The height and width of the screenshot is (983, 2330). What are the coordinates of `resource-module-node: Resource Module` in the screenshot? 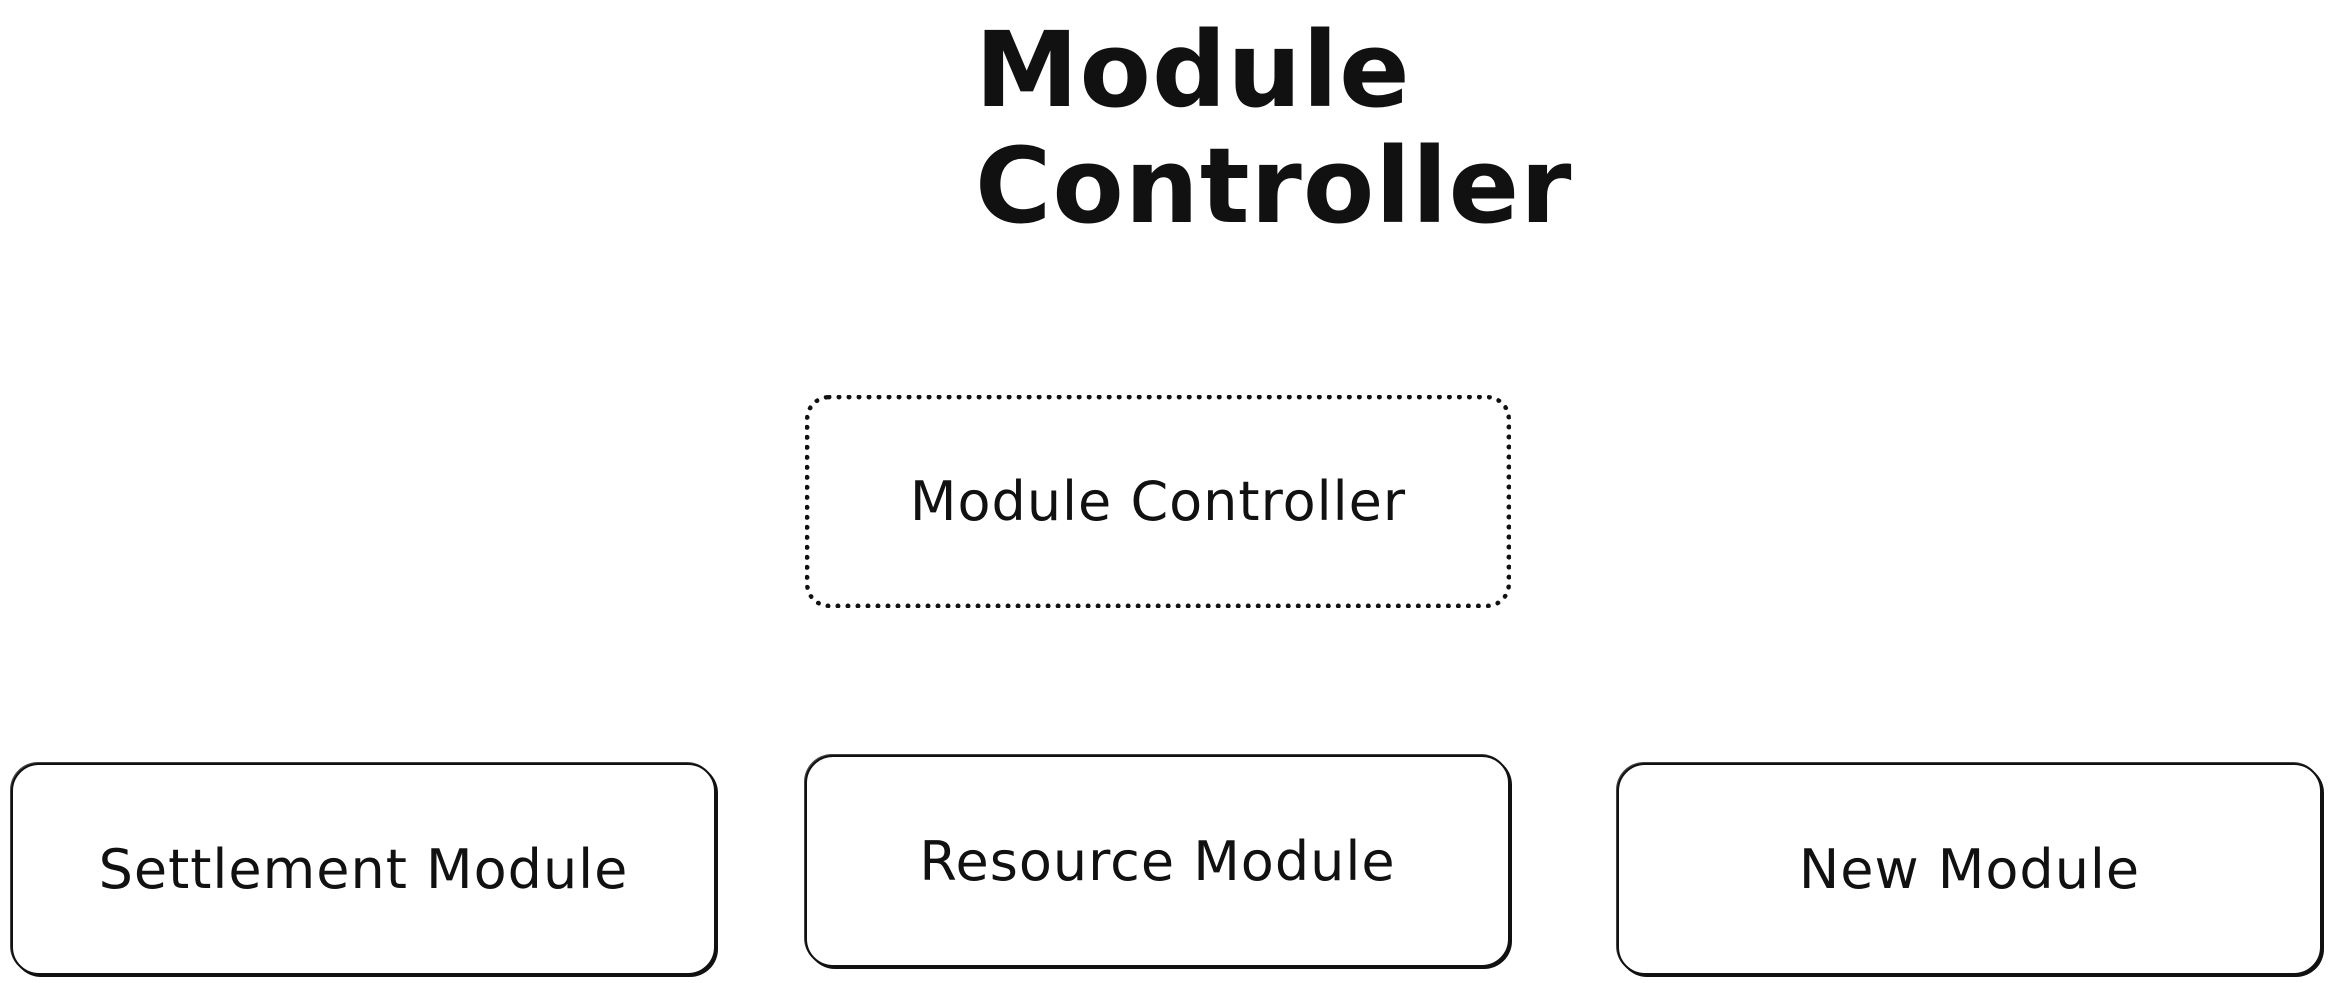 It's located at (1157, 861).